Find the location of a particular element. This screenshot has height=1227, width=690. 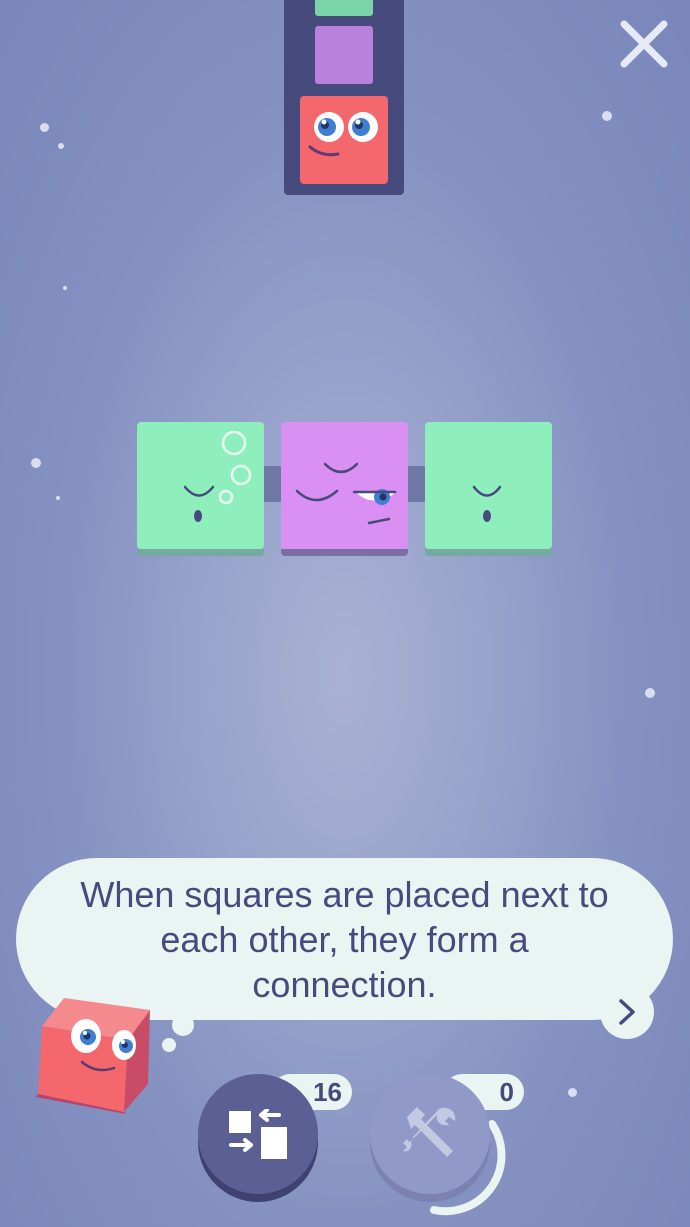

current-red-square is located at coordinates (344, 140).